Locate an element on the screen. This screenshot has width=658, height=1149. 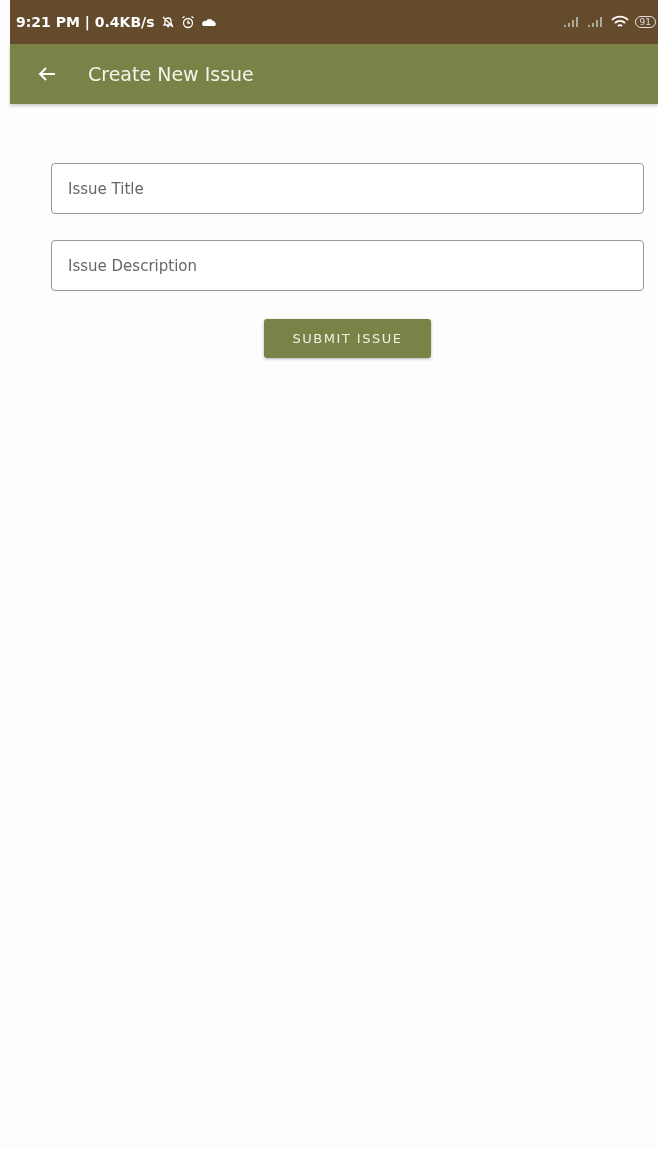
text-field: Issue Title is located at coordinates (347, 188).